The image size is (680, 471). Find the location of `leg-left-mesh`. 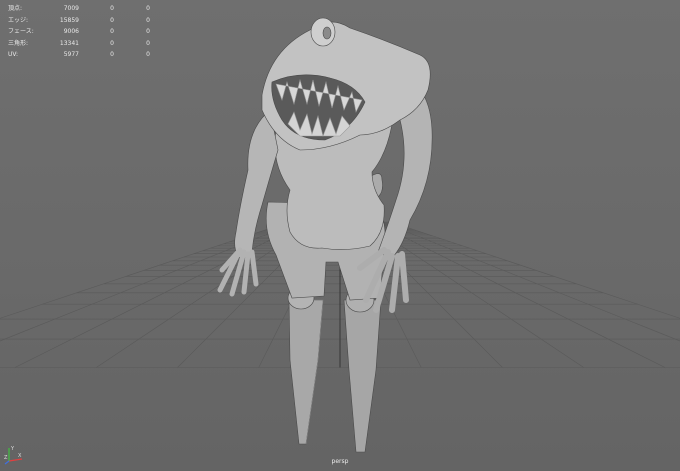

leg-left-mesh is located at coordinates (306, 372).